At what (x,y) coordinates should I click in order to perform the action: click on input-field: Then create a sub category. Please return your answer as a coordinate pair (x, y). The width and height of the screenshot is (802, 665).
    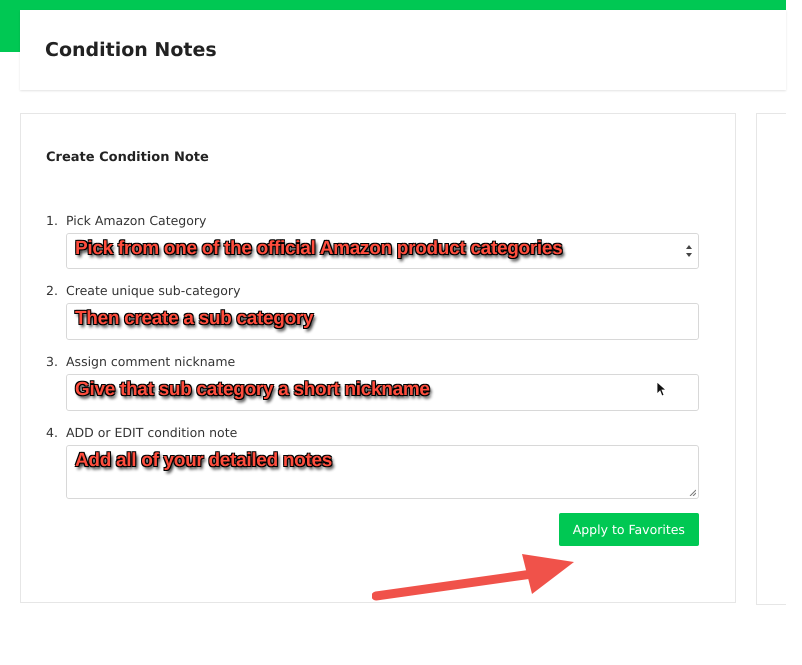
    Looking at the image, I should click on (382, 321).